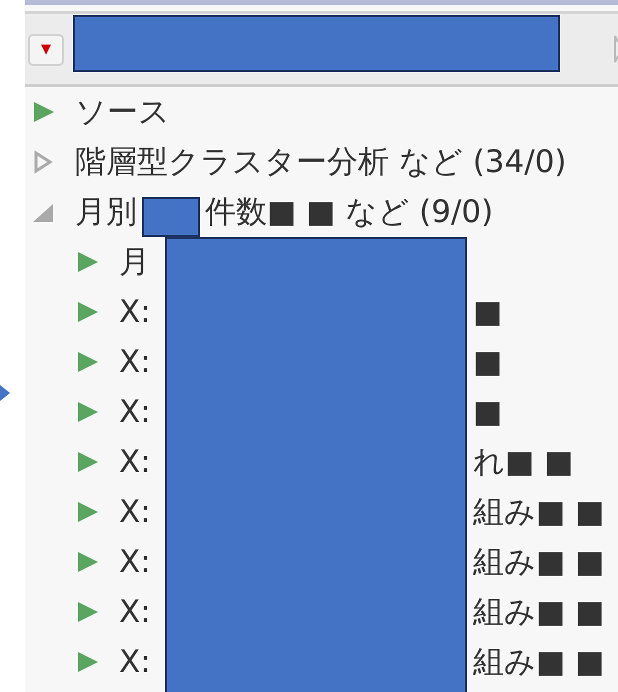 This screenshot has width=618, height=692. I want to click on disclosure-icon, so click(616, 49).